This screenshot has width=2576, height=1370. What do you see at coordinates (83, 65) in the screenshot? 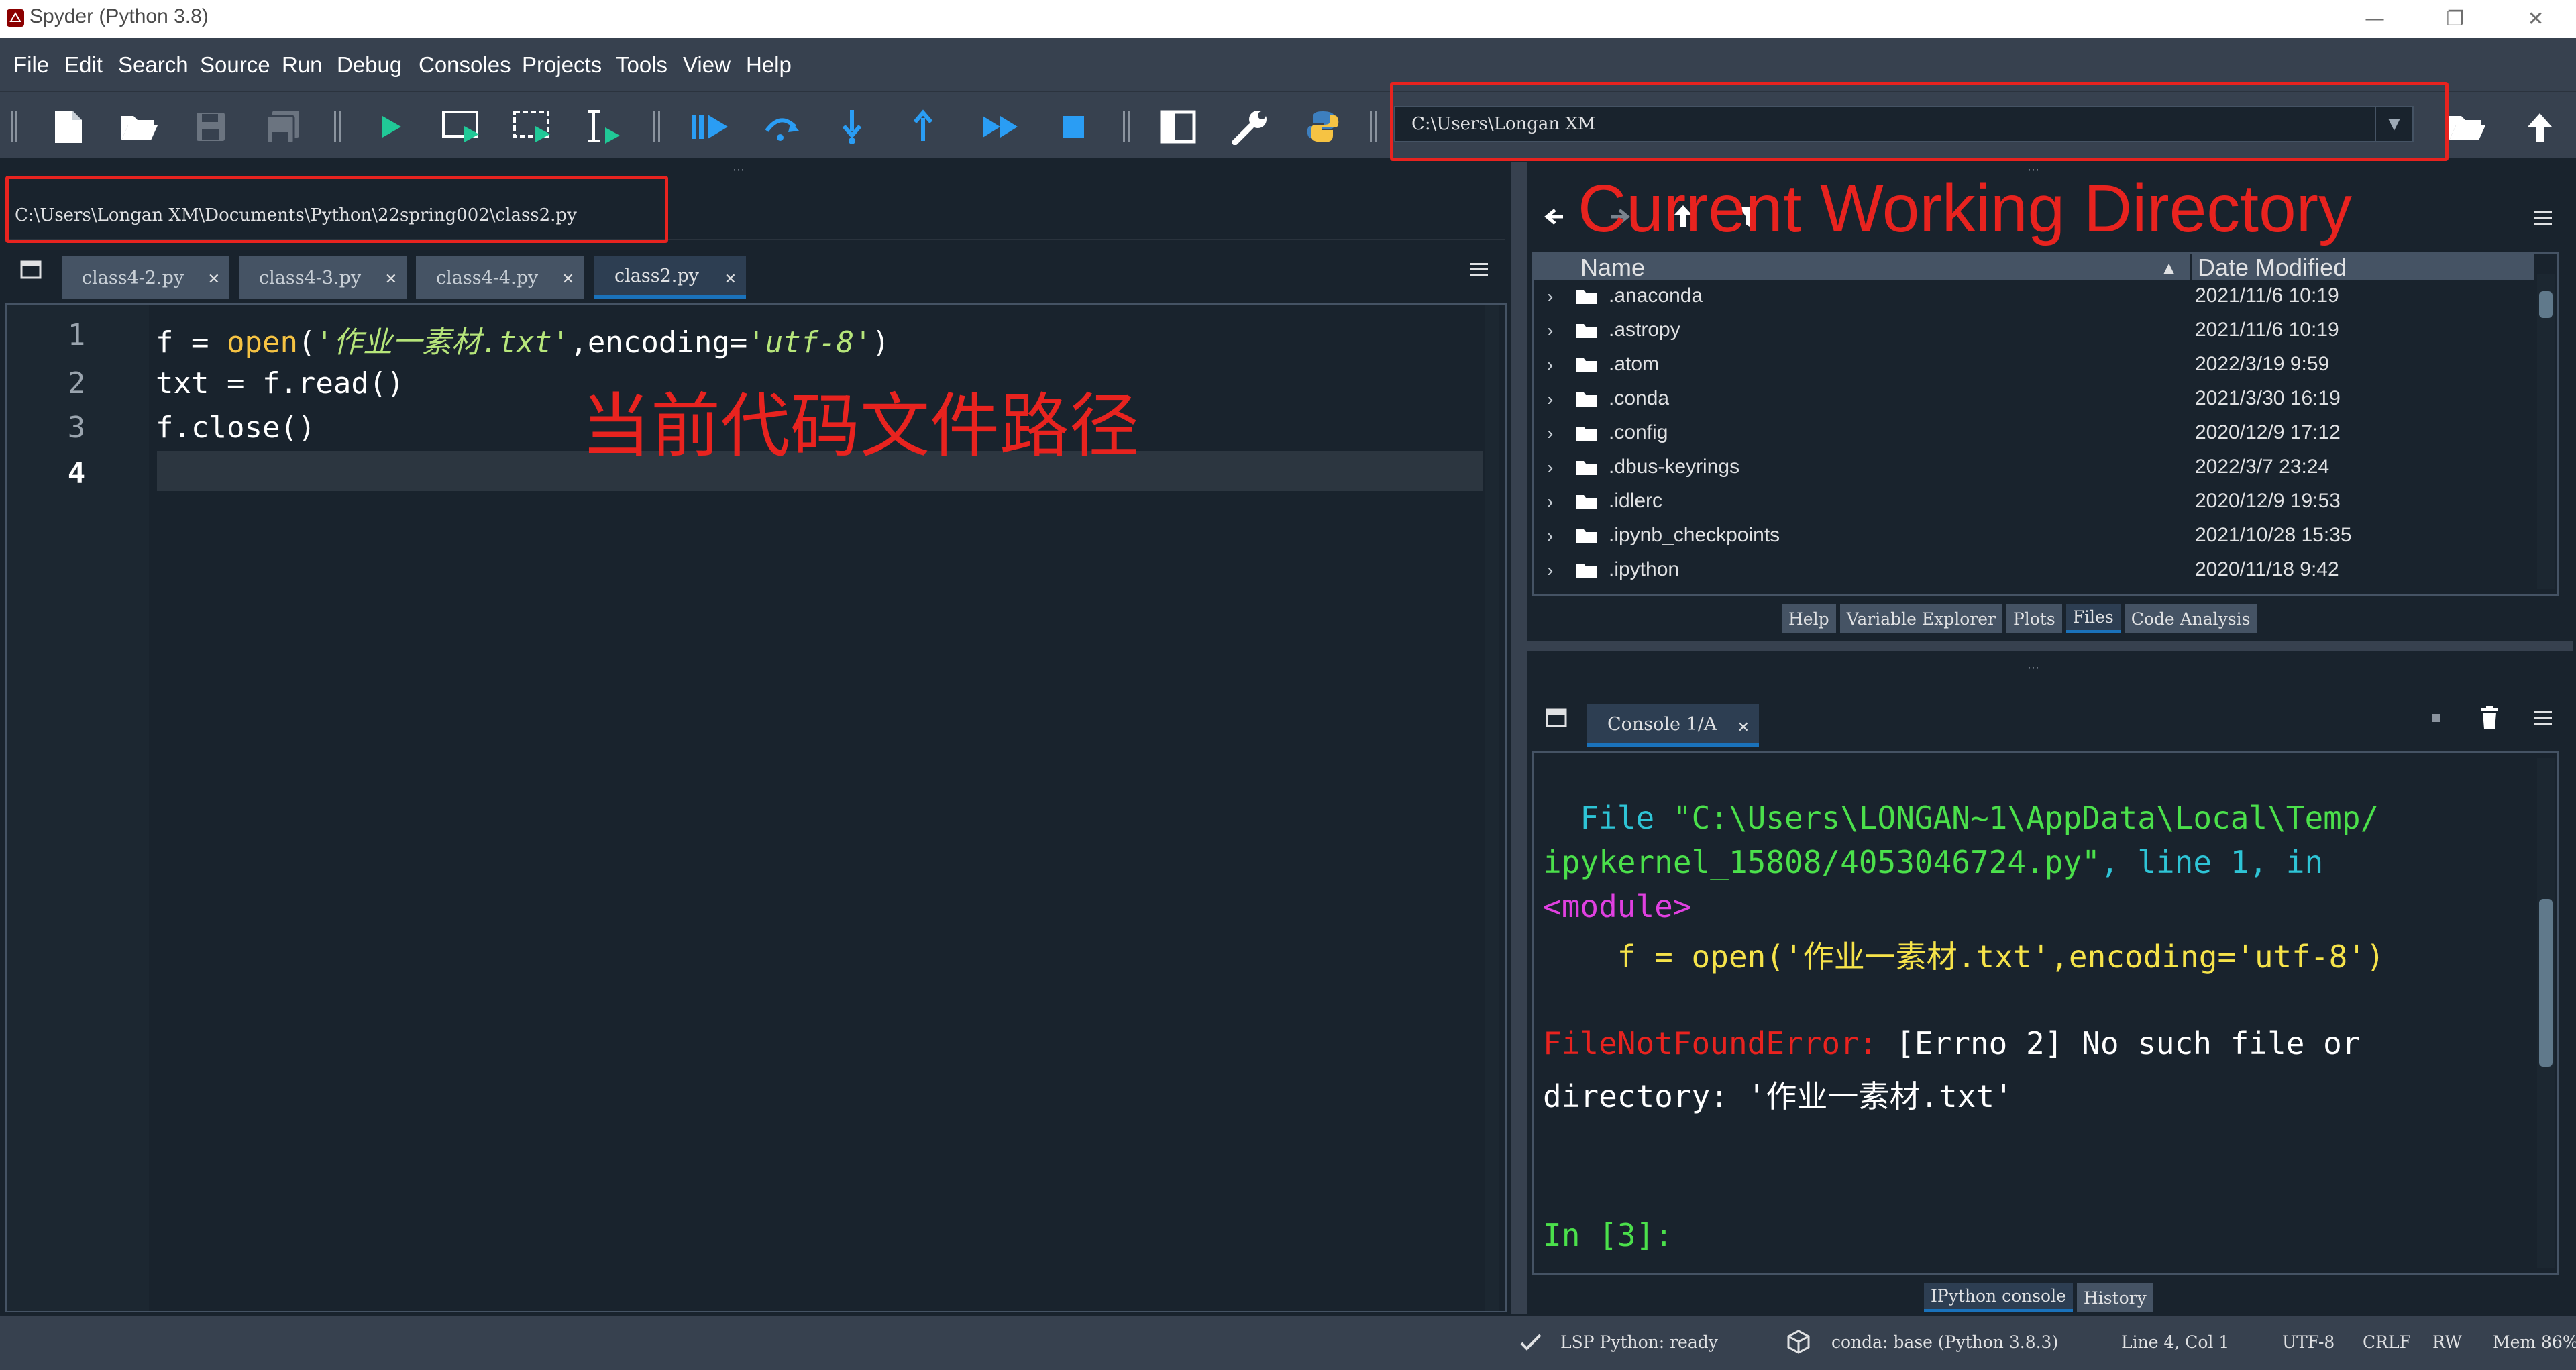
I see `menu-edit: Edit` at bounding box center [83, 65].